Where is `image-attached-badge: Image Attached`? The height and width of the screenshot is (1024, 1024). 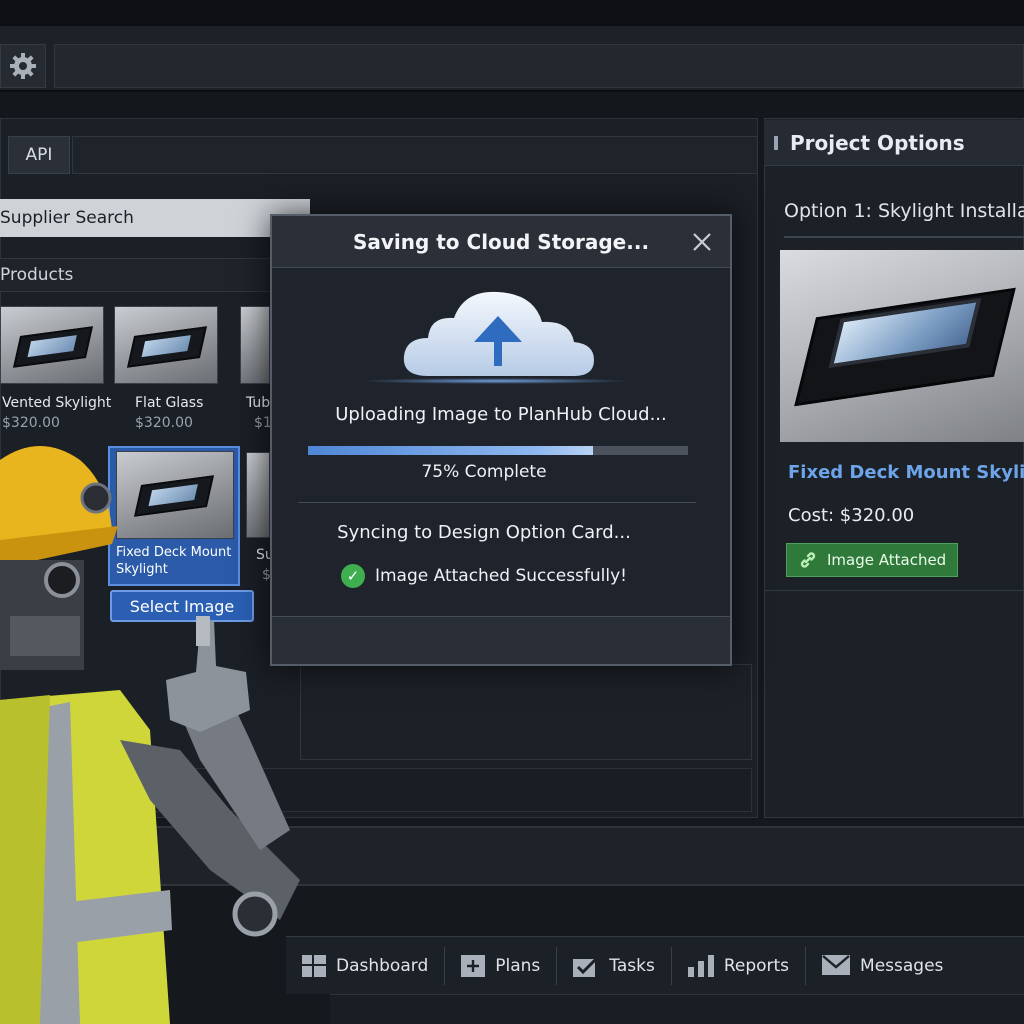
image-attached-badge: Image Attached is located at coordinates (872, 560).